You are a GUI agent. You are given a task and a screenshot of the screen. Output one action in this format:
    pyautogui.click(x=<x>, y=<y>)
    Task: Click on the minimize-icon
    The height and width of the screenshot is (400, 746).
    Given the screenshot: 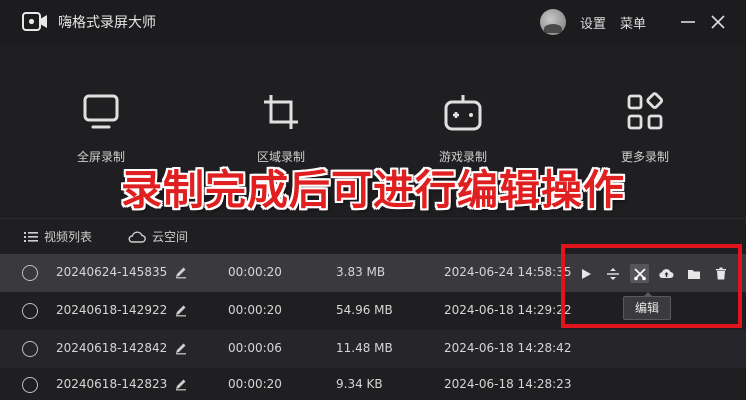 What is the action you would take?
    pyautogui.click(x=688, y=22)
    